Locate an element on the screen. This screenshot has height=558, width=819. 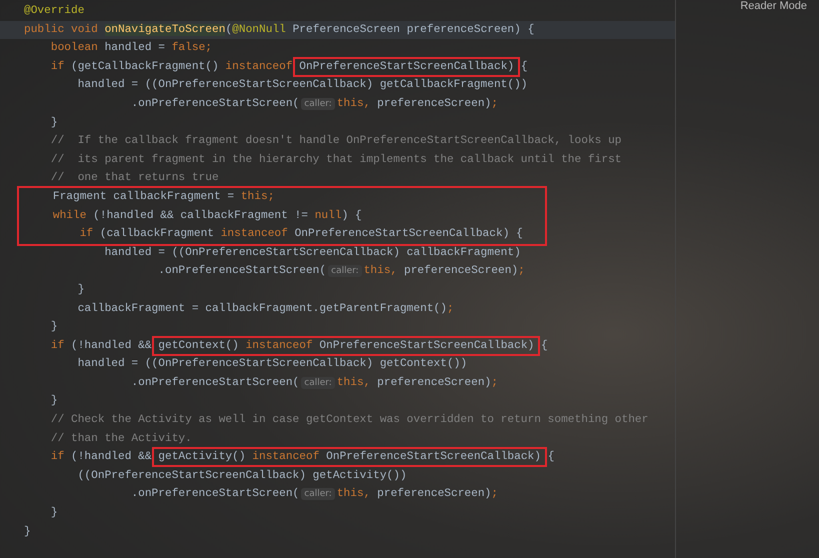
keyword: false; is located at coordinates (192, 48).